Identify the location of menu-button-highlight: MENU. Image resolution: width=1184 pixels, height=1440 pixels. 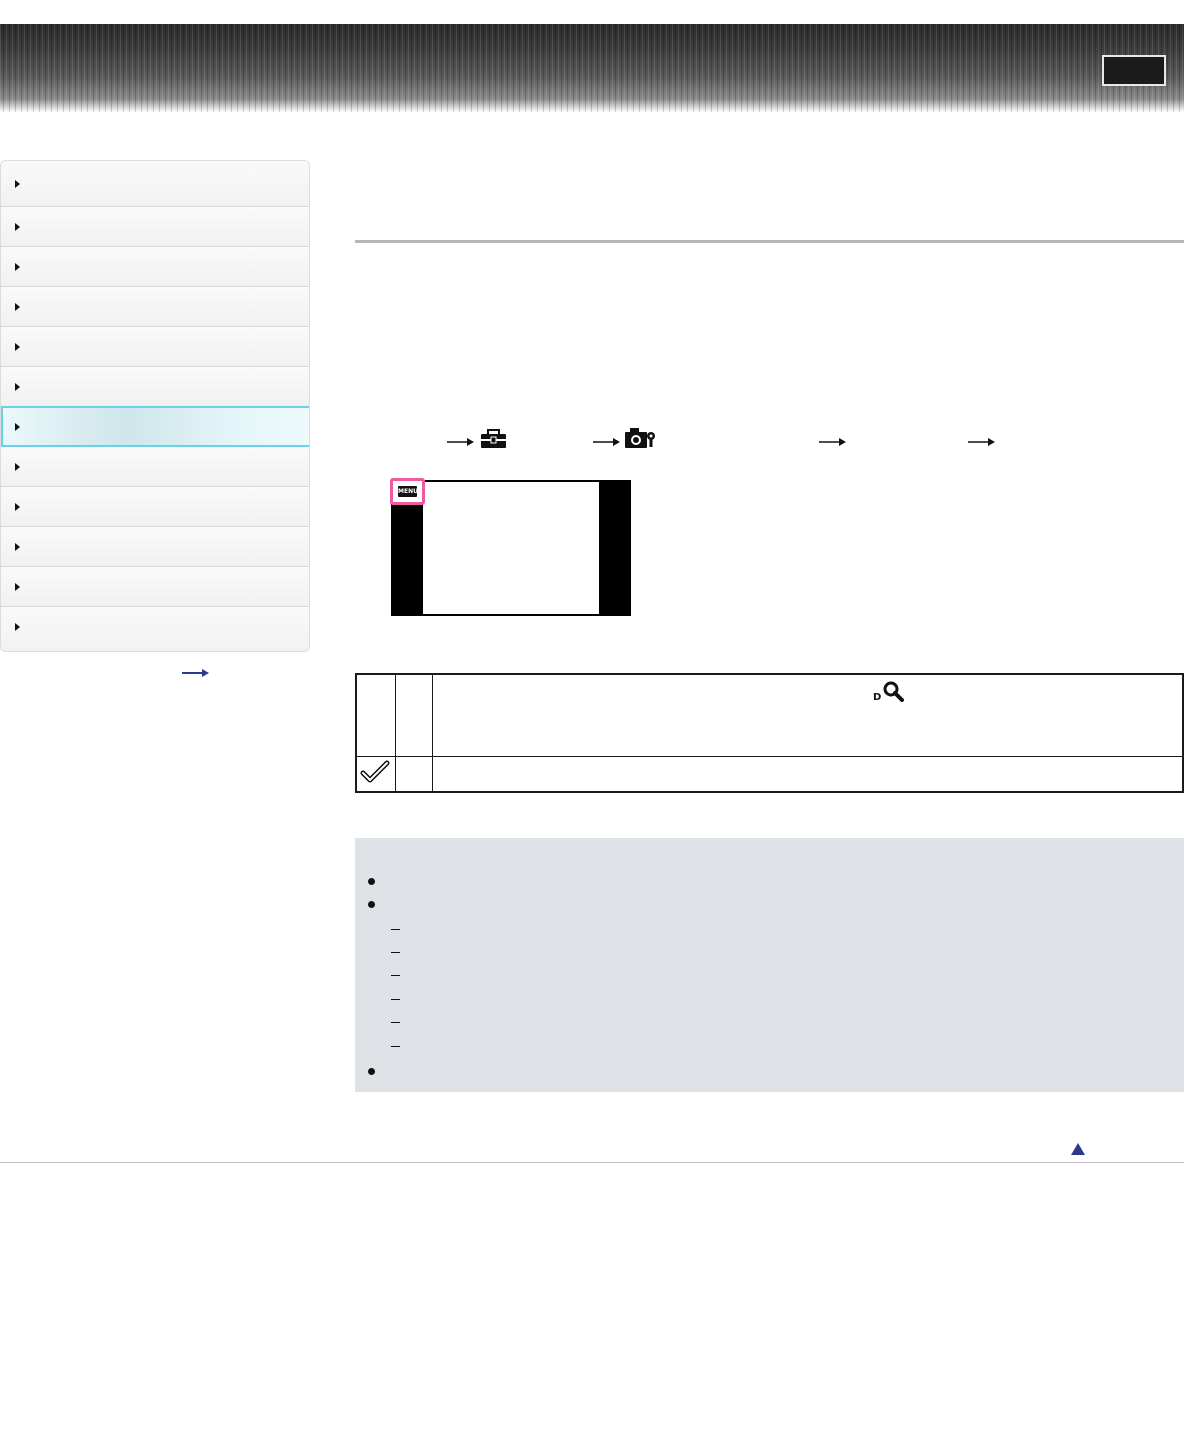
(407, 491).